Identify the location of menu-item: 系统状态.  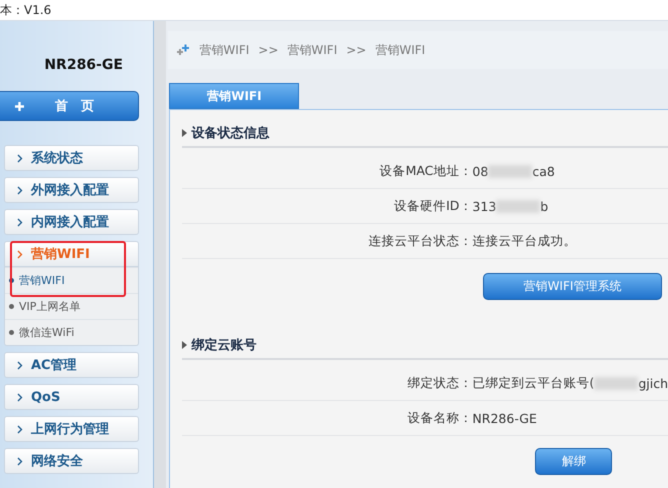
(72, 158).